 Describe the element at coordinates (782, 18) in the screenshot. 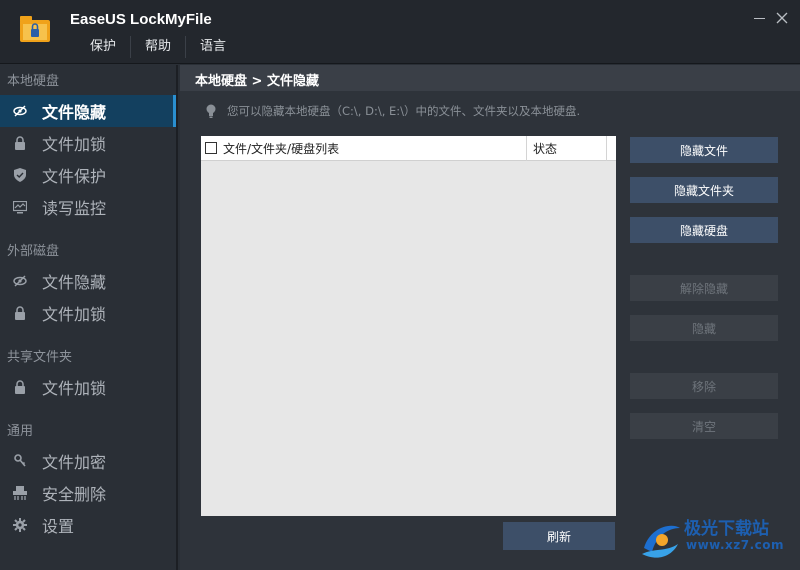

I see `close-icon` at that location.